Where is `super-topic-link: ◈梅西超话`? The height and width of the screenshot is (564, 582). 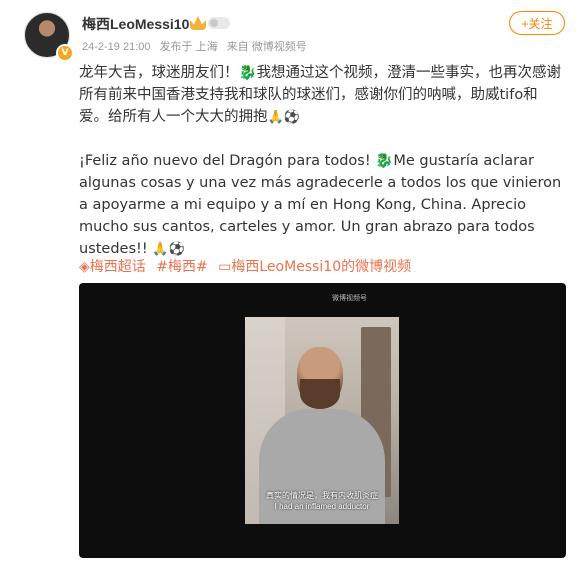
super-topic-link: ◈梅西超话 is located at coordinates (112, 267).